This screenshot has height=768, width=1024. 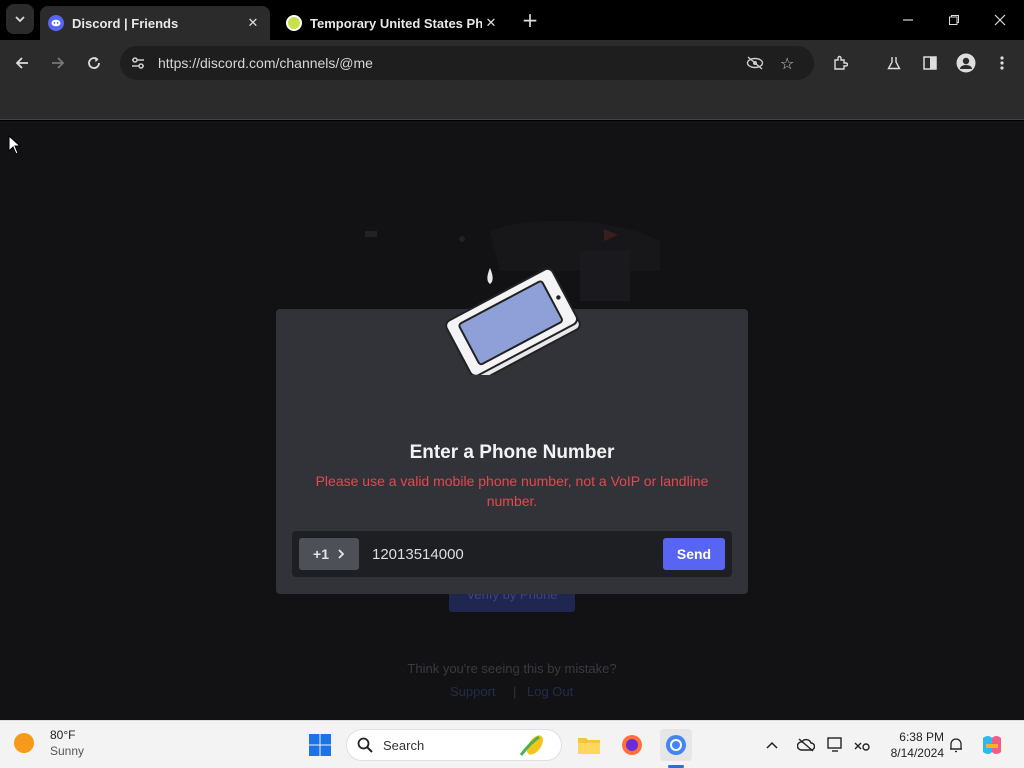 What do you see at coordinates (930, 63) in the screenshot?
I see `side-panel-icon` at bounding box center [930, 63].